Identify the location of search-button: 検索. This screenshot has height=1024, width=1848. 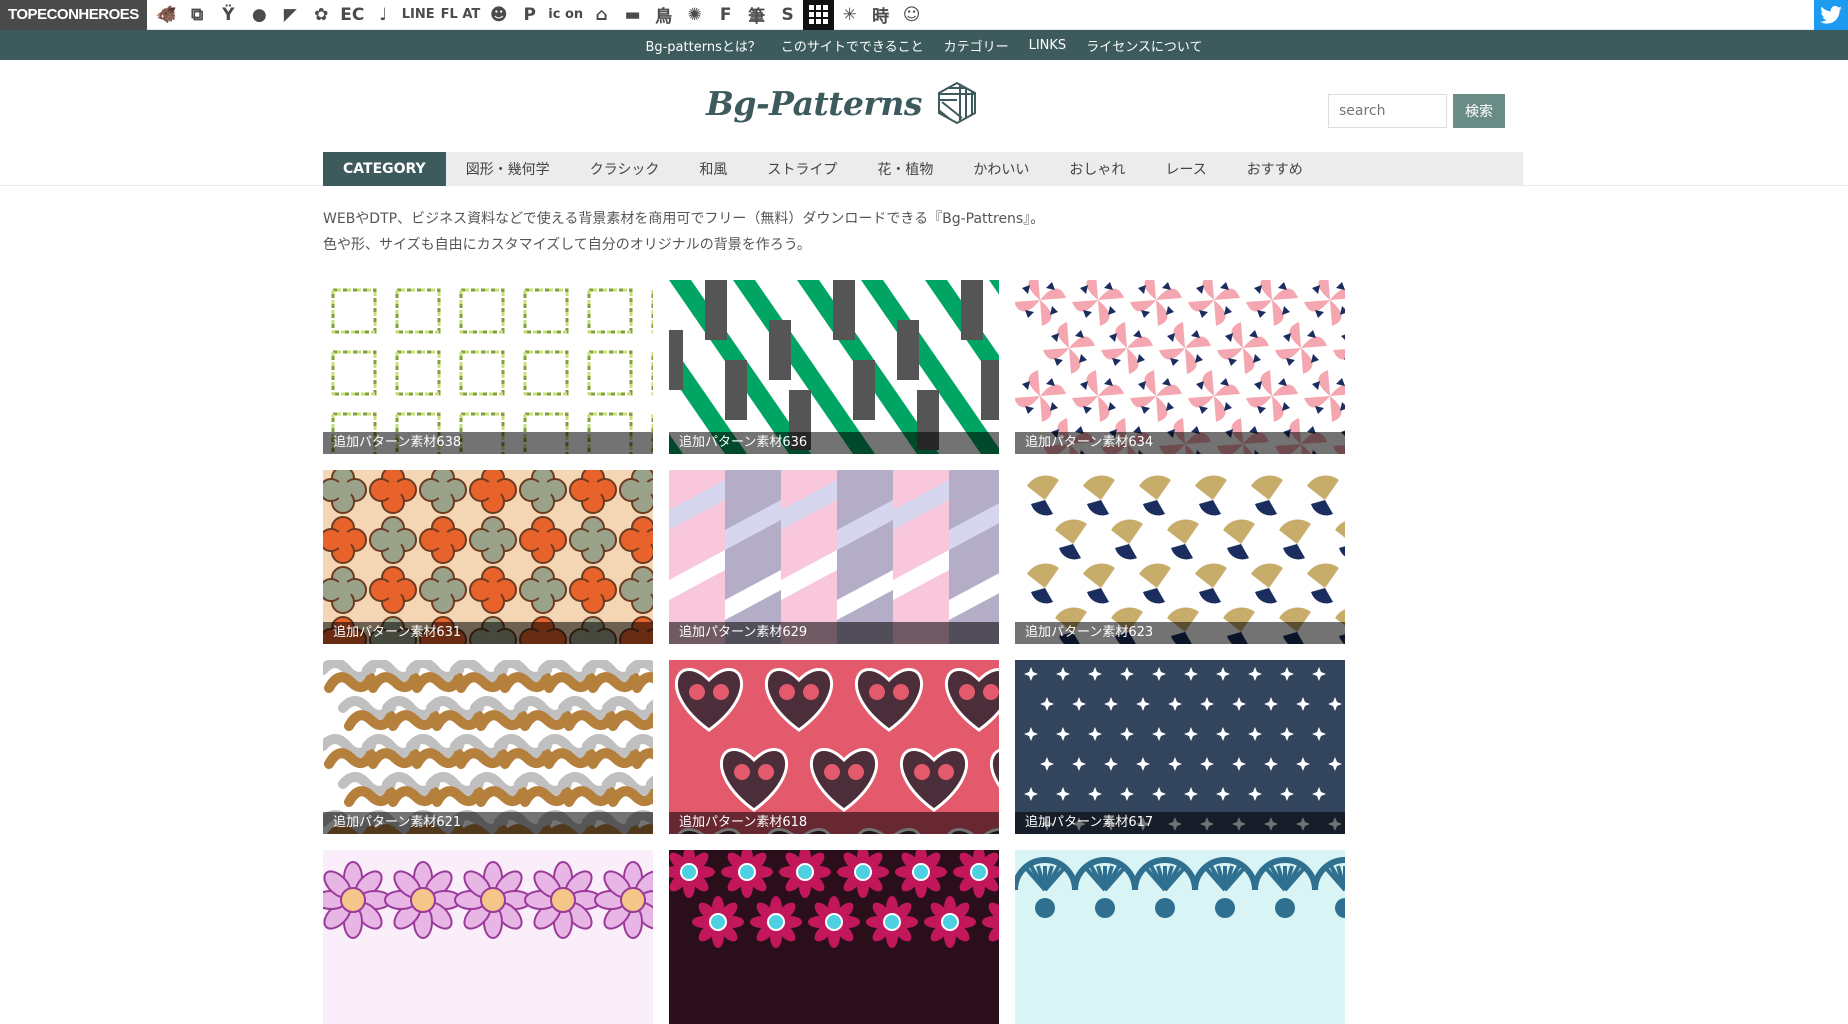
(1479, 111).